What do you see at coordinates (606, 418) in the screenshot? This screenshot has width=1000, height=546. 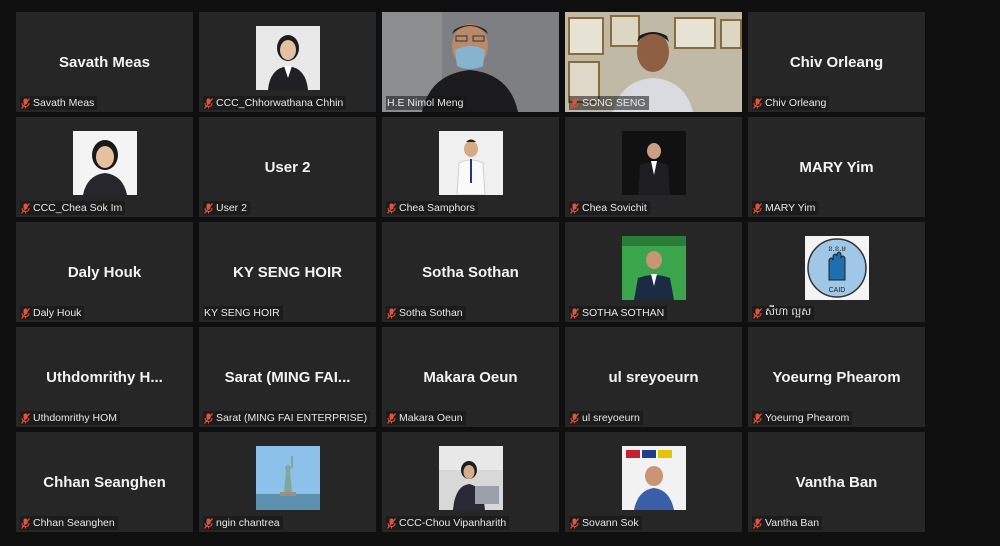 I see `name-label: ul sreyoeurn` at bounding box center [606, 418].